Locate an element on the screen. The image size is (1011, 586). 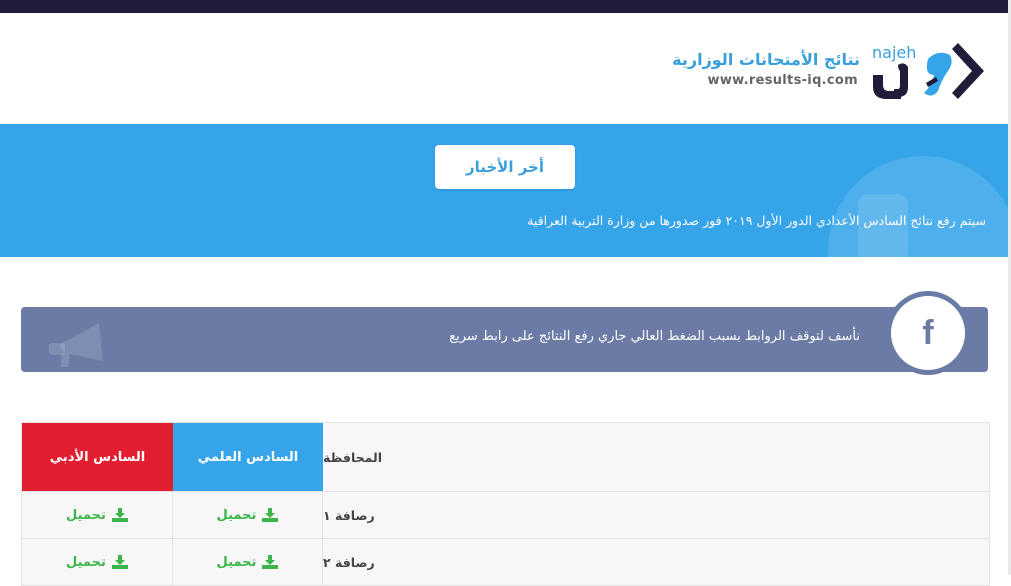
table-row: تحميل تحميل رصافة ١ is located at coordinates (505, 515).